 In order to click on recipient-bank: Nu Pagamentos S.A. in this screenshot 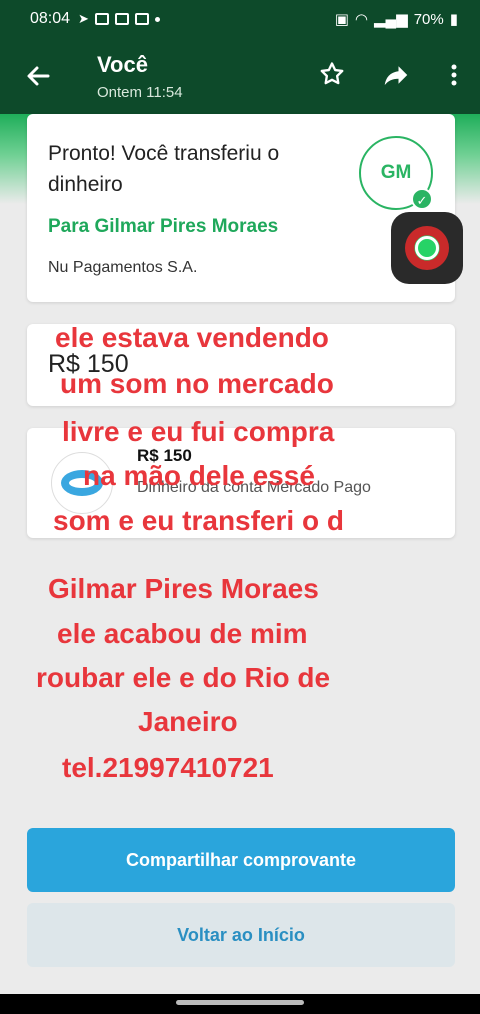, I will do `click(123, 267)`.